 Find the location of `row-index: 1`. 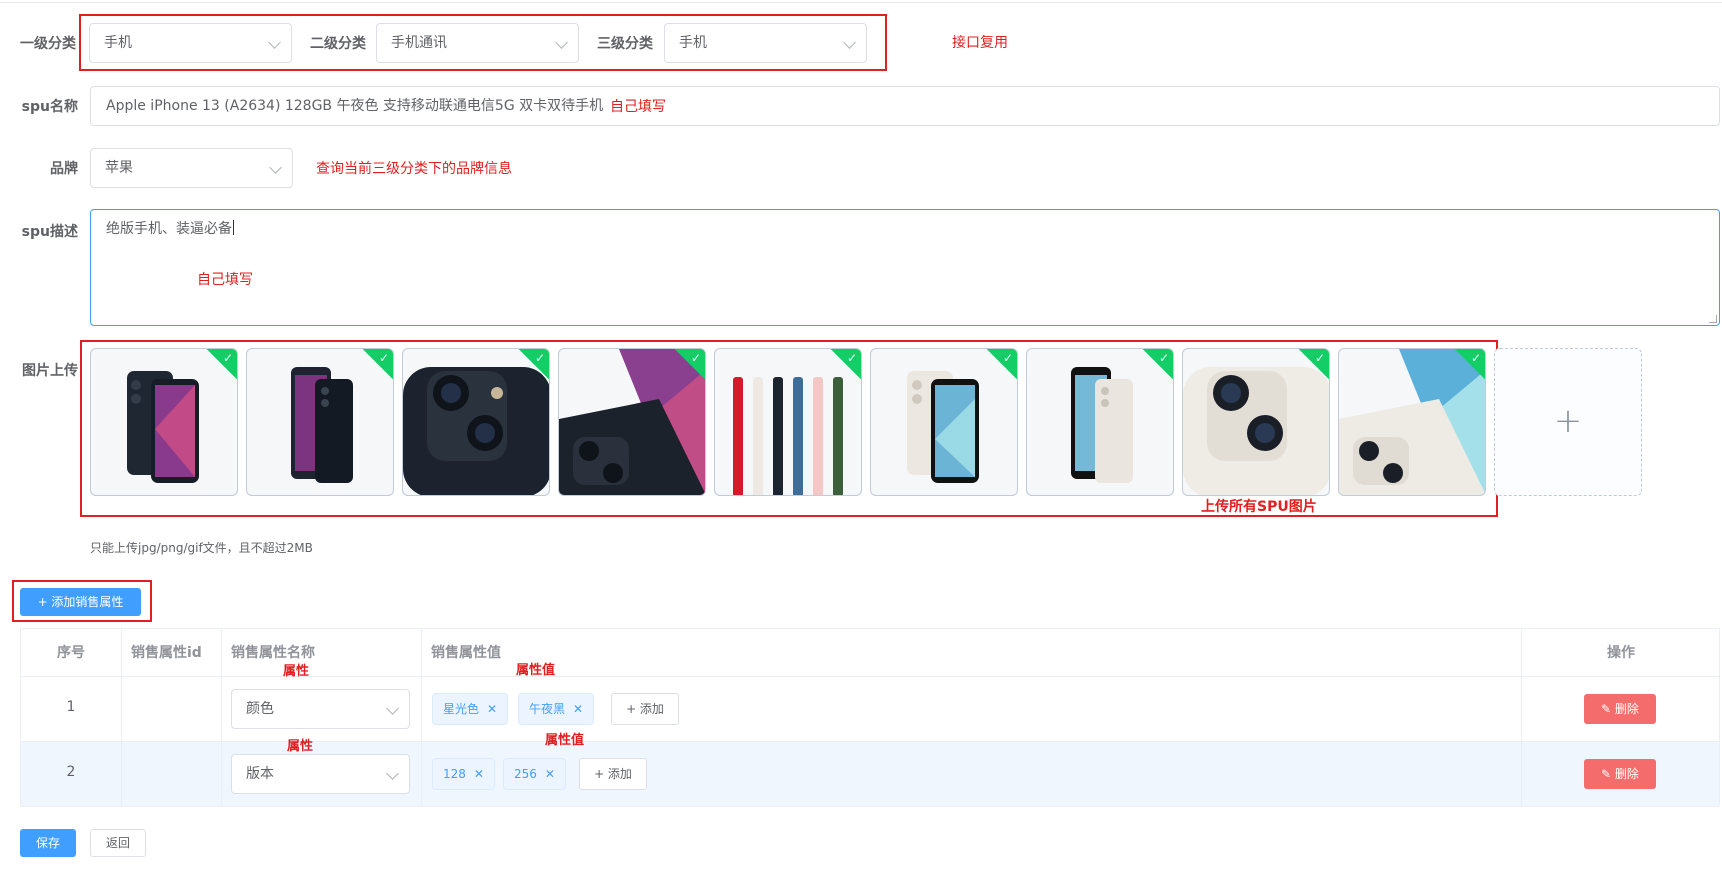

row-index: 1 is located at coordinates (71, 707).